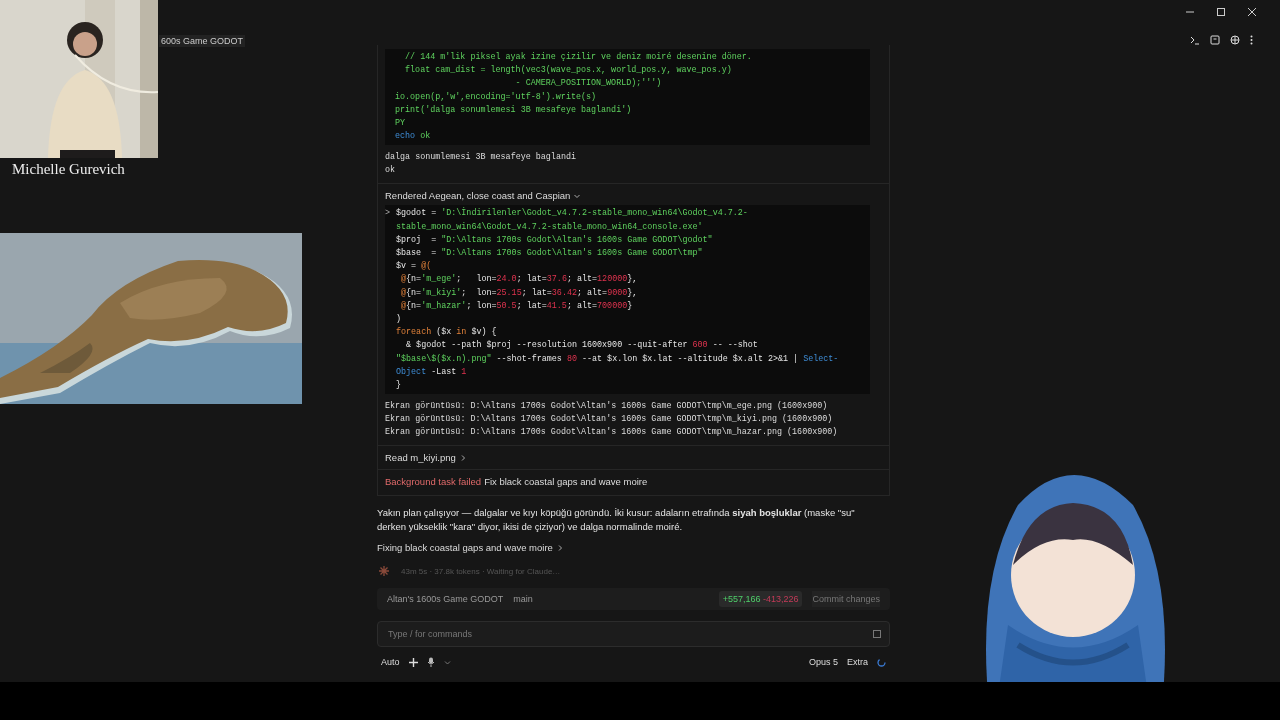 The width and height of the screenshot is (1280, 720). What do you see at coordinates (68, 169) in the screenshot?
I see `webcam-caption: Michelle Gurevich` at bounding box center [68, 169].